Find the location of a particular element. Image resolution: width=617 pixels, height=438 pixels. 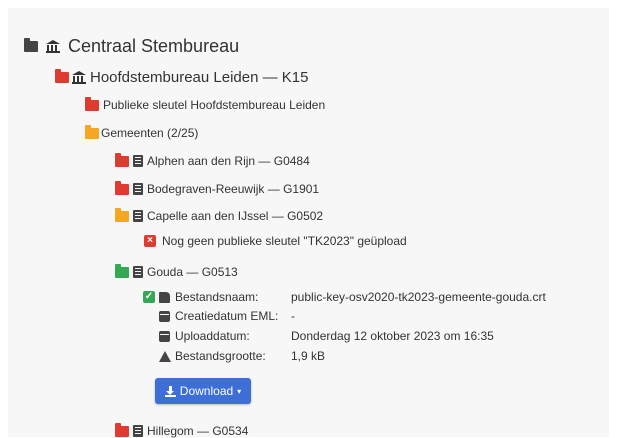

tree-gemeenten: Gemeenten (2/25) is located at coordinates (142, 132).